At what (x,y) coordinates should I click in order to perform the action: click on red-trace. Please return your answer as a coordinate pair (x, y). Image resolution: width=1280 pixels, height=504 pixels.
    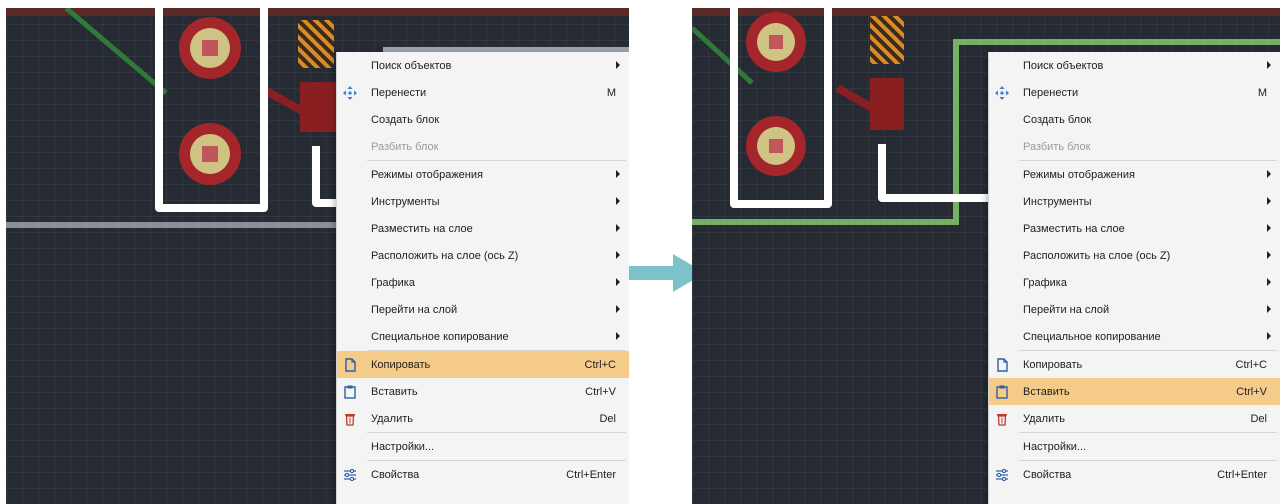
    Looking at the image, I should click on (855, 98).